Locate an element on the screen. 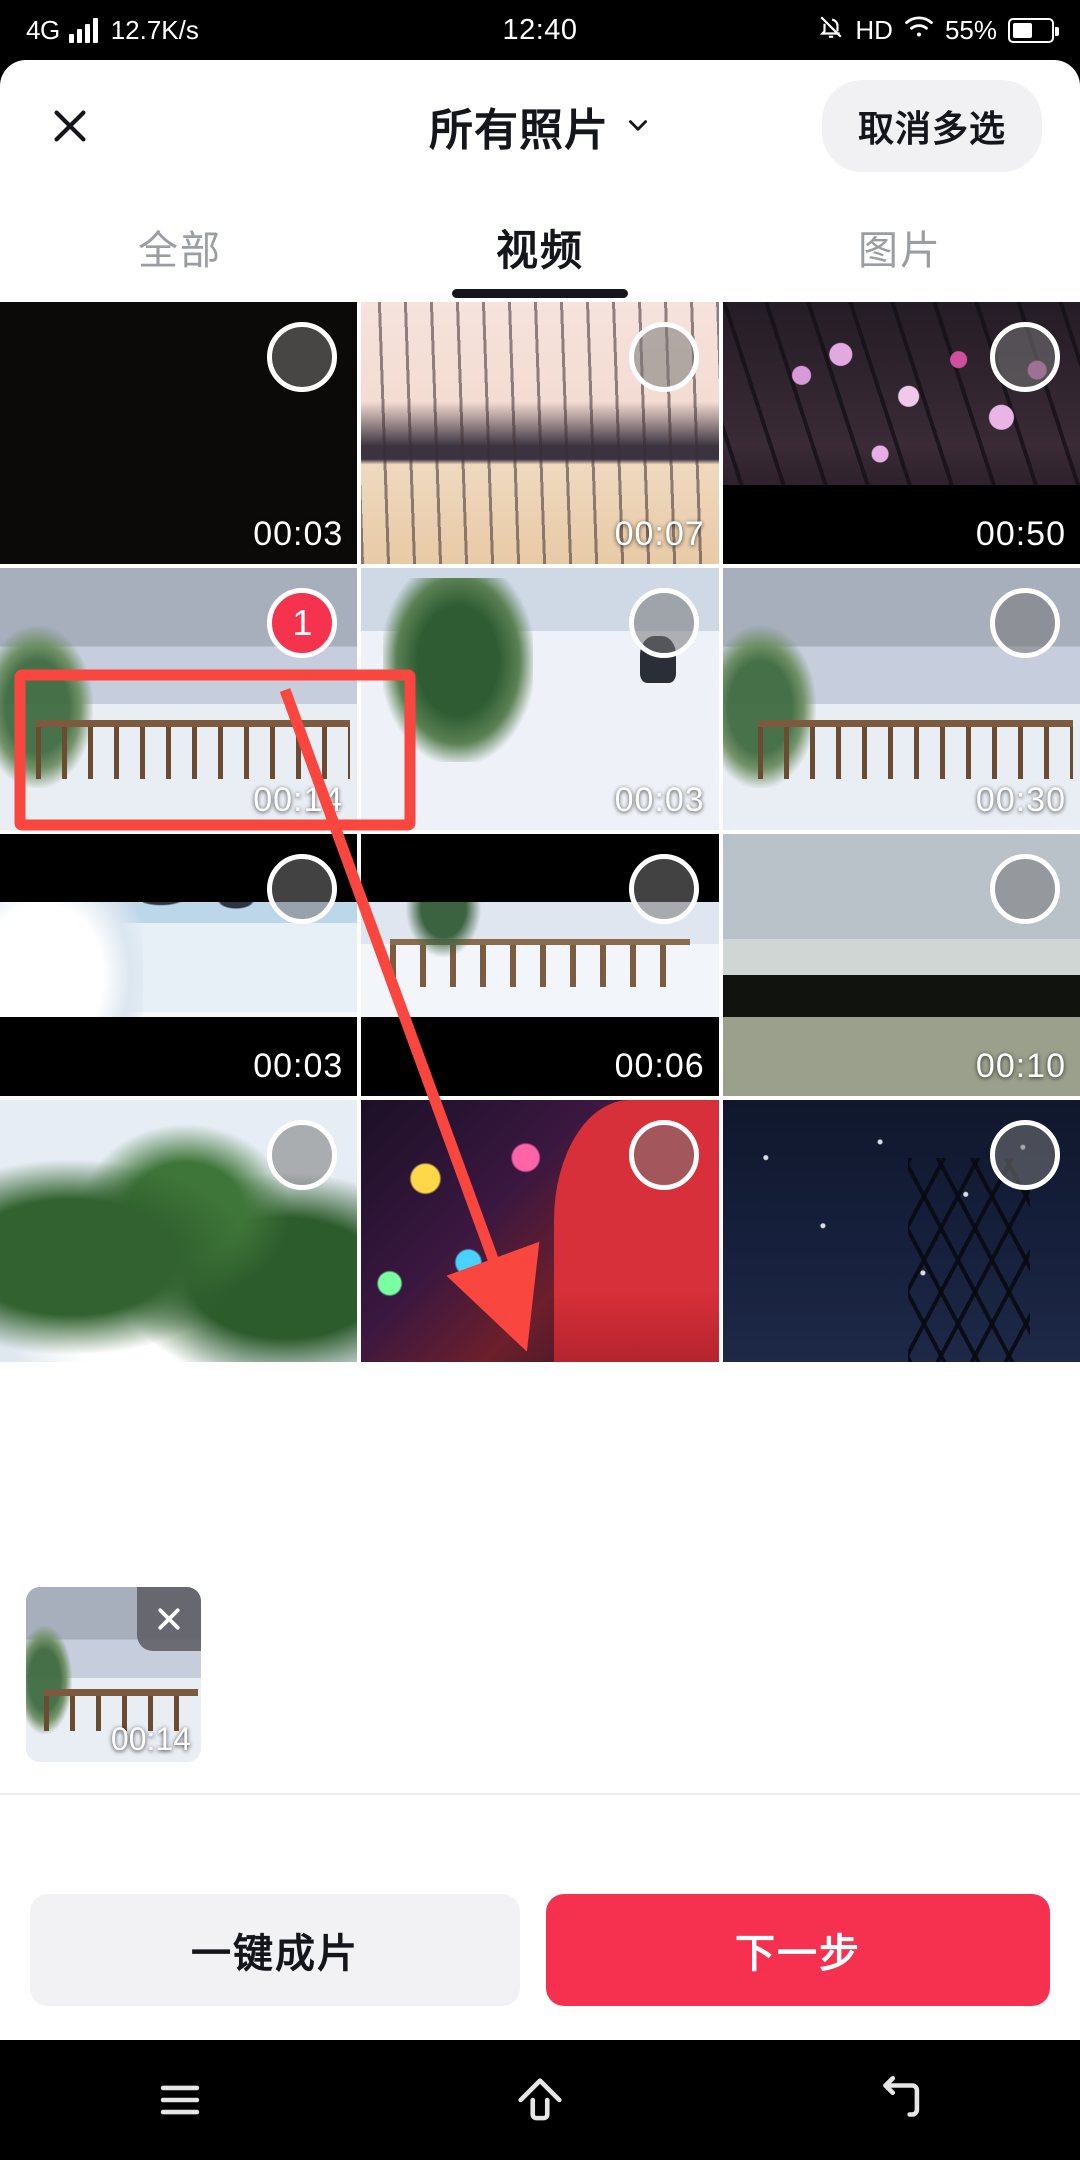  duration-label: 00:07 is located at coordinates (659, 534).